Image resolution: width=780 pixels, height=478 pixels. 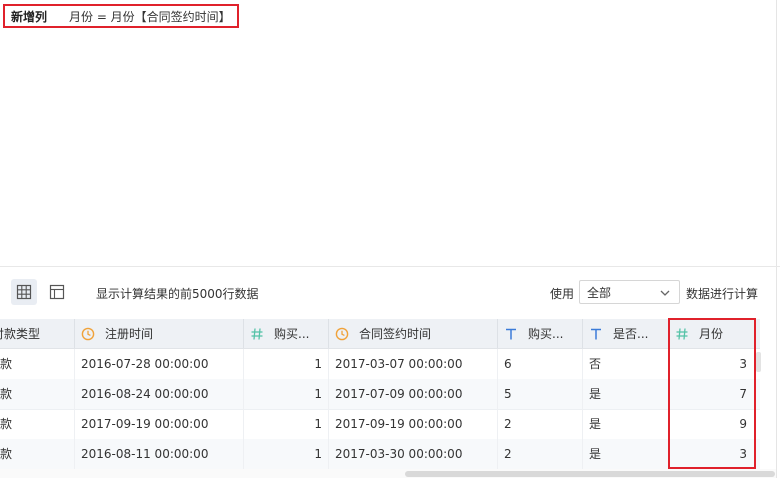 What do you see at coordinates (540, 364) in the screenshot?
I see `cell-purchase-text: 6` at bounding box center [540, 364].